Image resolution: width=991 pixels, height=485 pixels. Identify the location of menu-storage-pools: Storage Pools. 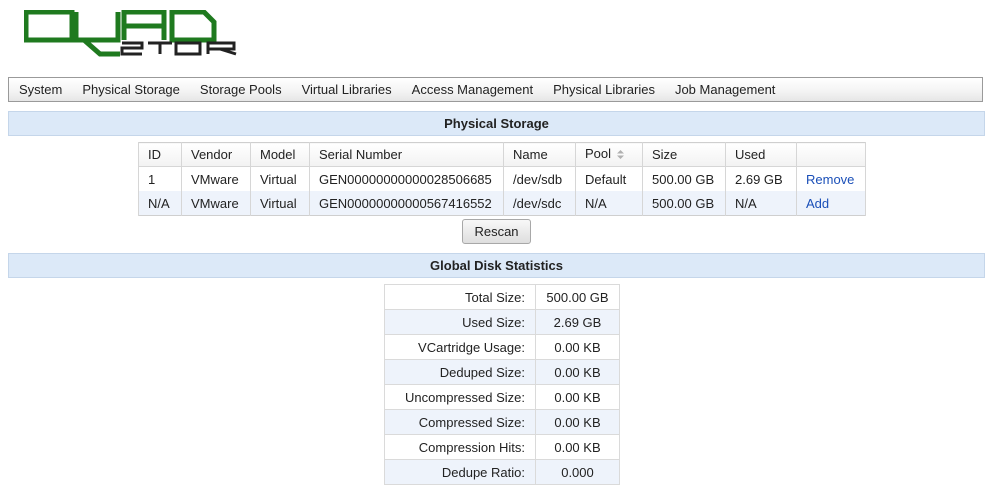
(241, 89).